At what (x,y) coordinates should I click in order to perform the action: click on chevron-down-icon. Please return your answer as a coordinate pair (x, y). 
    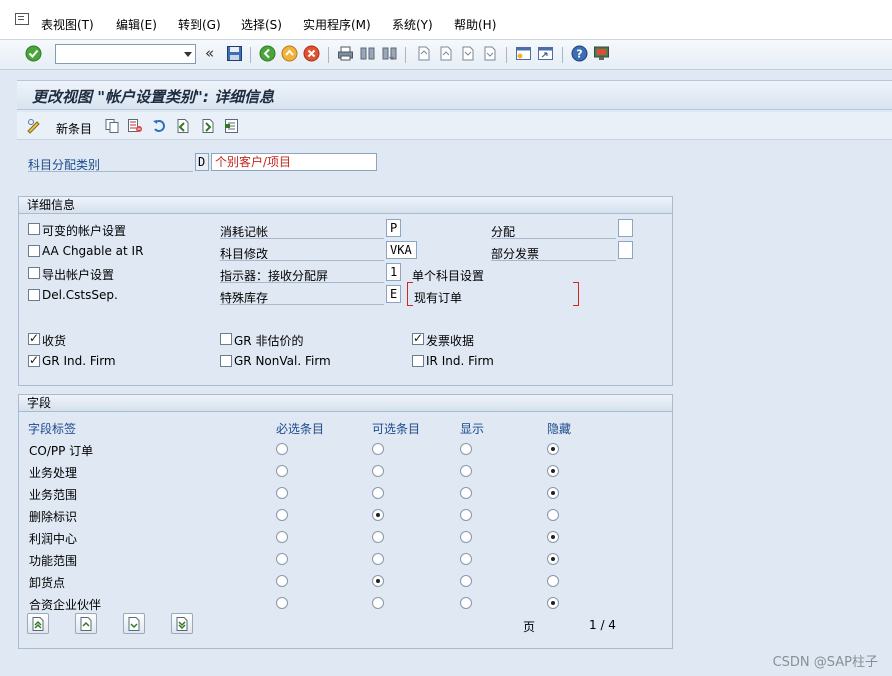
    Looking at the image, I should click on (188, 54).